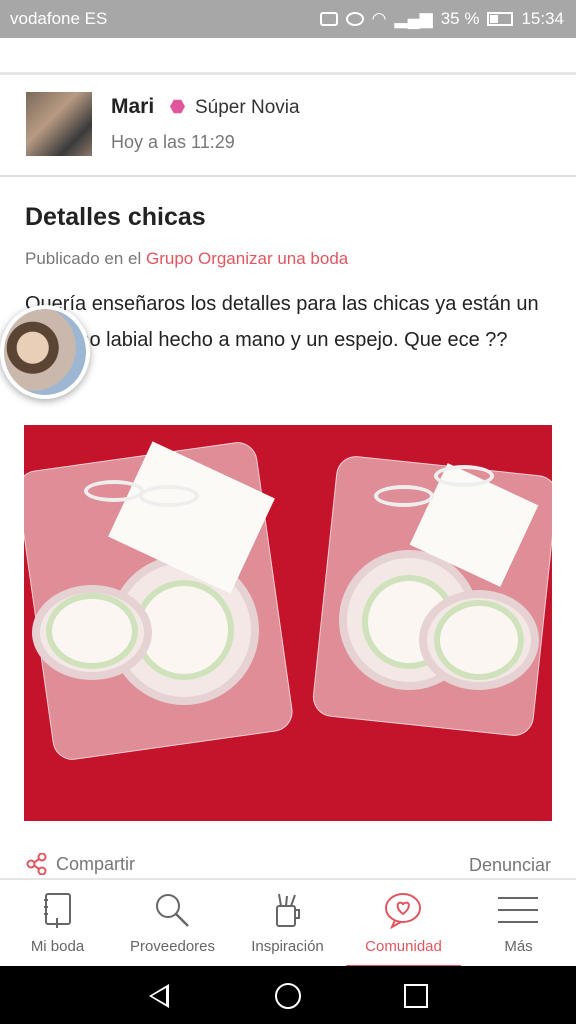 Image resolution: width=576 pixels, height=1024 pixels. What do you see at coordinates (403, 946) in the screenshot?
I see `tab-label: Comunidad` at bounding box center [403, 946].